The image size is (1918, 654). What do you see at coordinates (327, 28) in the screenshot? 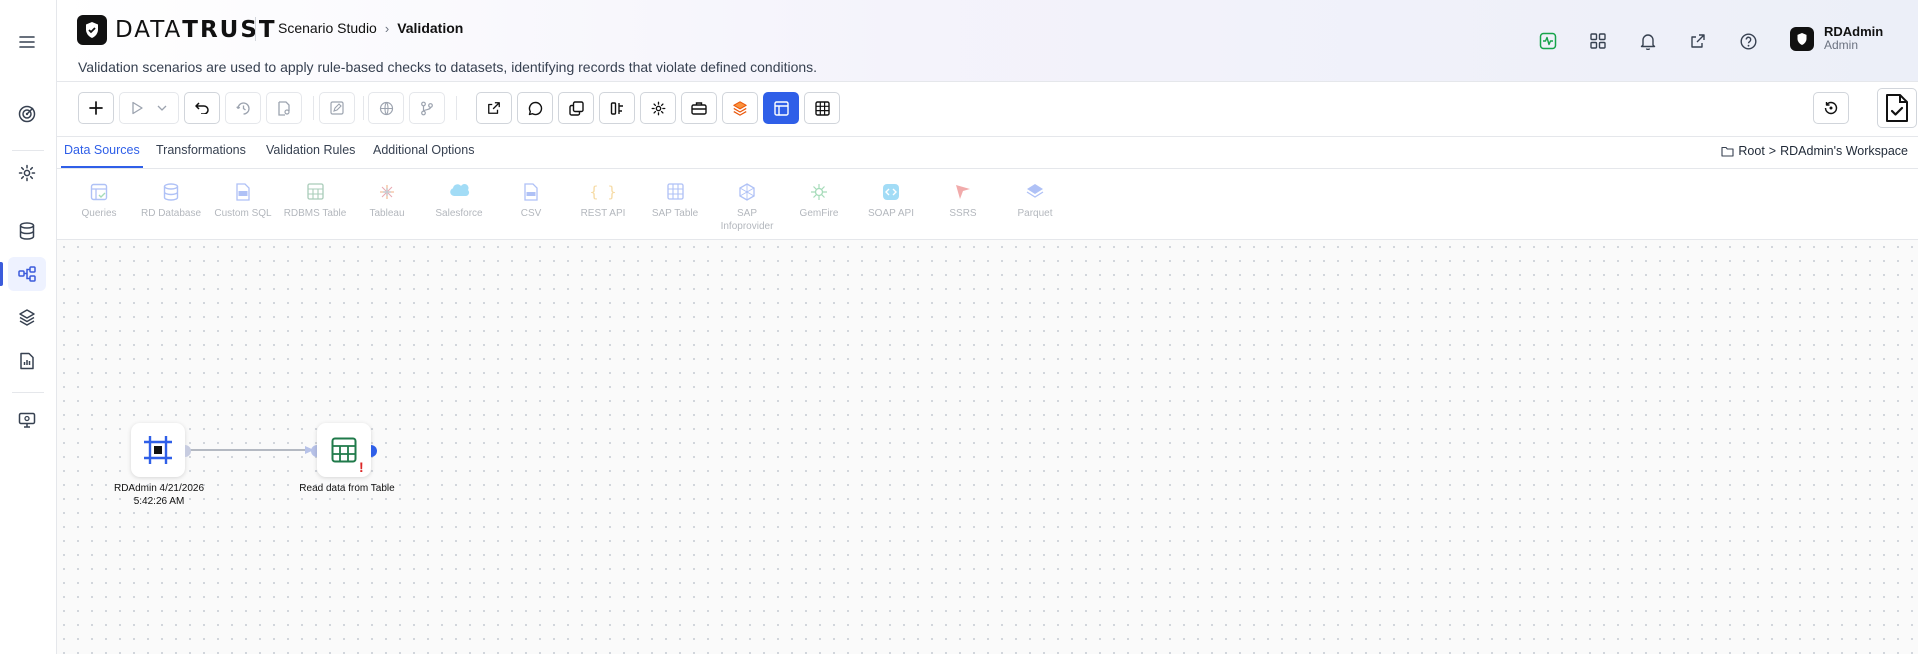
I see `breadcrumb-parent: Scenario Studio` at bounding box center [327, 28].